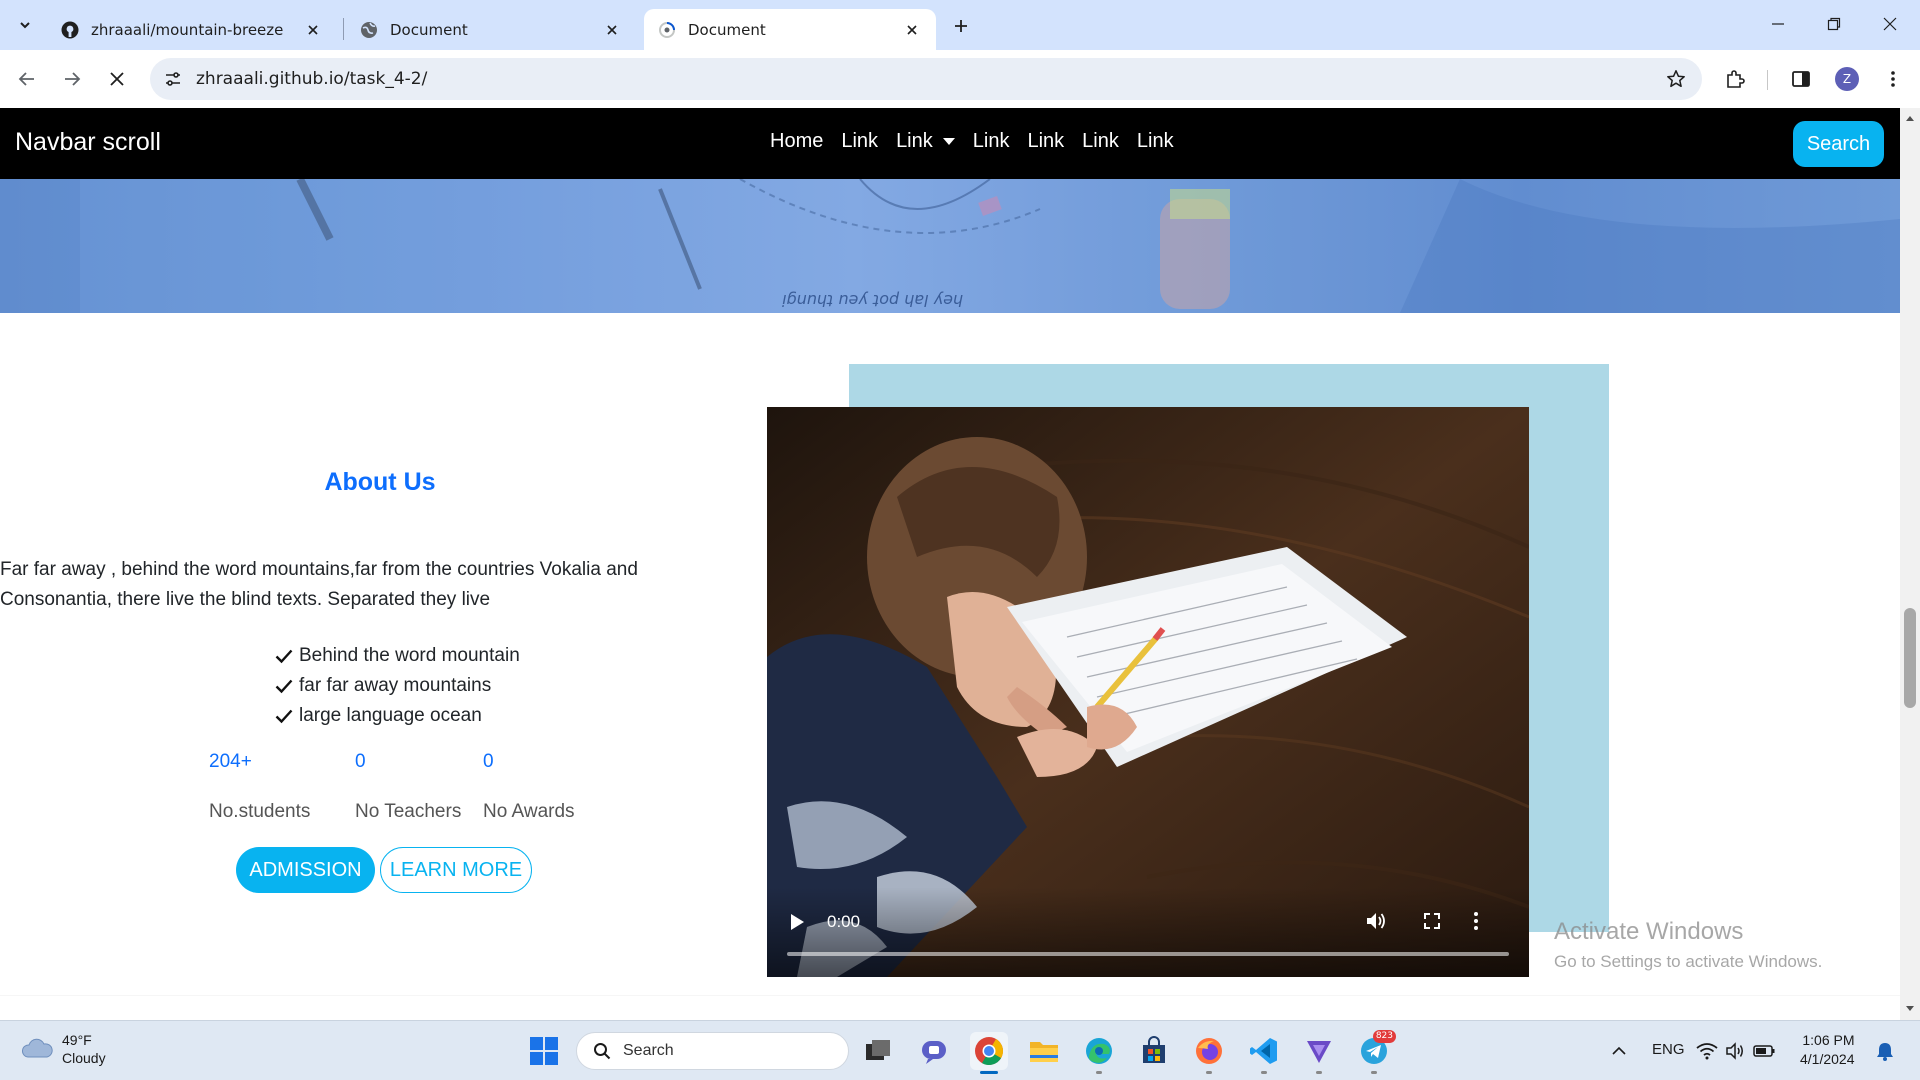 This screenshot has height=1080, width=1920. Describe the element at coordinates (192, 29) in the screenshot. I see `tab-github: zhraaali/mountain-breeze` at that location.